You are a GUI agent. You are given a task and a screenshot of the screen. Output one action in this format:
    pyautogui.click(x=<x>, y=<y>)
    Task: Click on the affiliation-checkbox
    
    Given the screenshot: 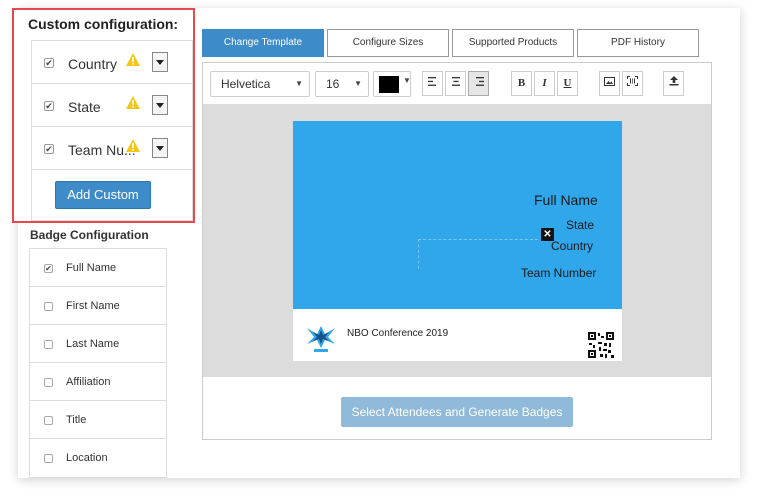 What is the action you would take?
    pyautogui.click(x=48, y=382)
    